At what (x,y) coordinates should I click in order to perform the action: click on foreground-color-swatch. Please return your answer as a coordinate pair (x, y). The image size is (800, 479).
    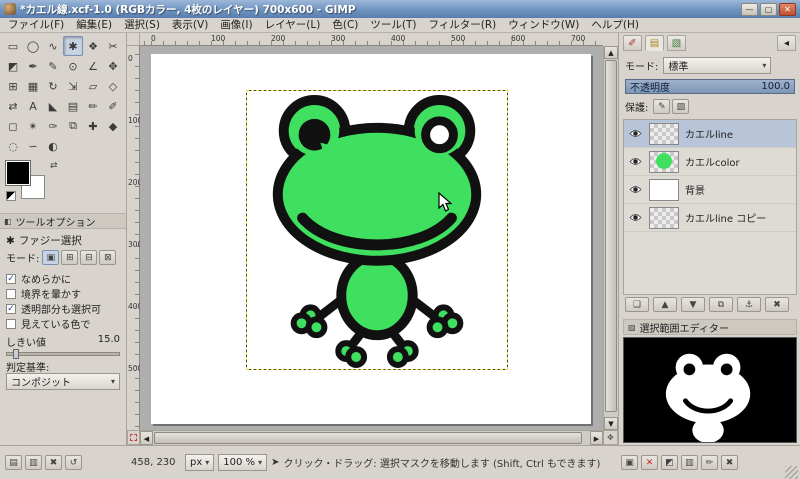
    Looking at the image, I should click on (18, 173).